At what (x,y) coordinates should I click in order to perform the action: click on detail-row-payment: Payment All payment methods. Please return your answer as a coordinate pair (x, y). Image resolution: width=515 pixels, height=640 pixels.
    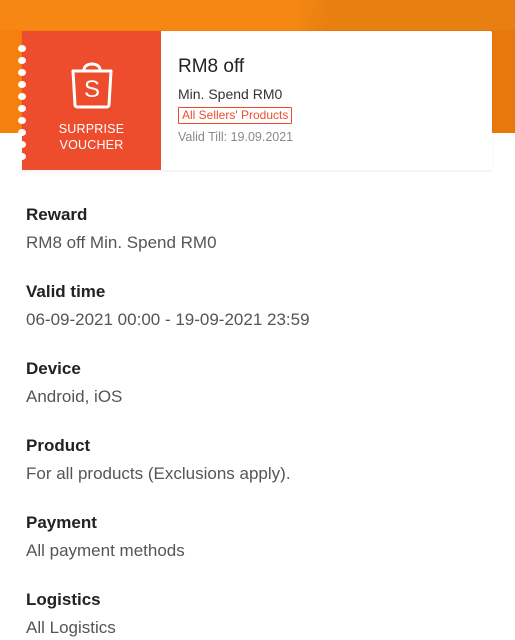
    Looking at the image, I should click on (261, 551).